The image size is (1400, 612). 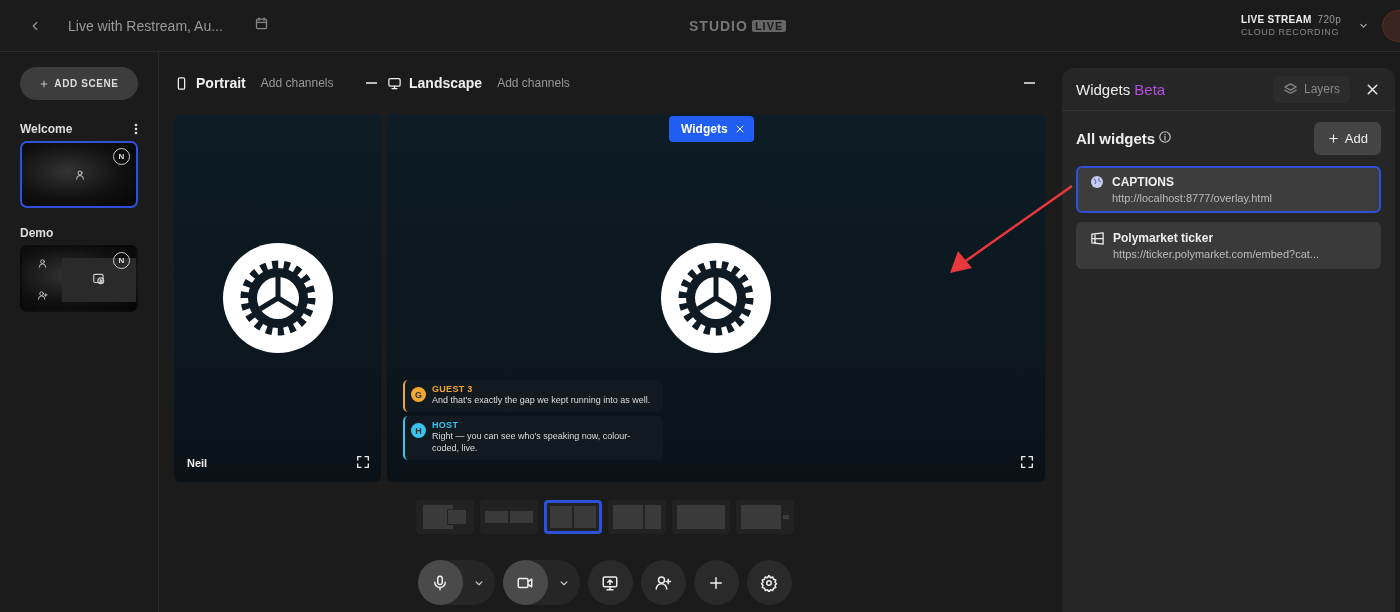 I want to click on add-widget-button: Add, so click(x=1347, y=138).